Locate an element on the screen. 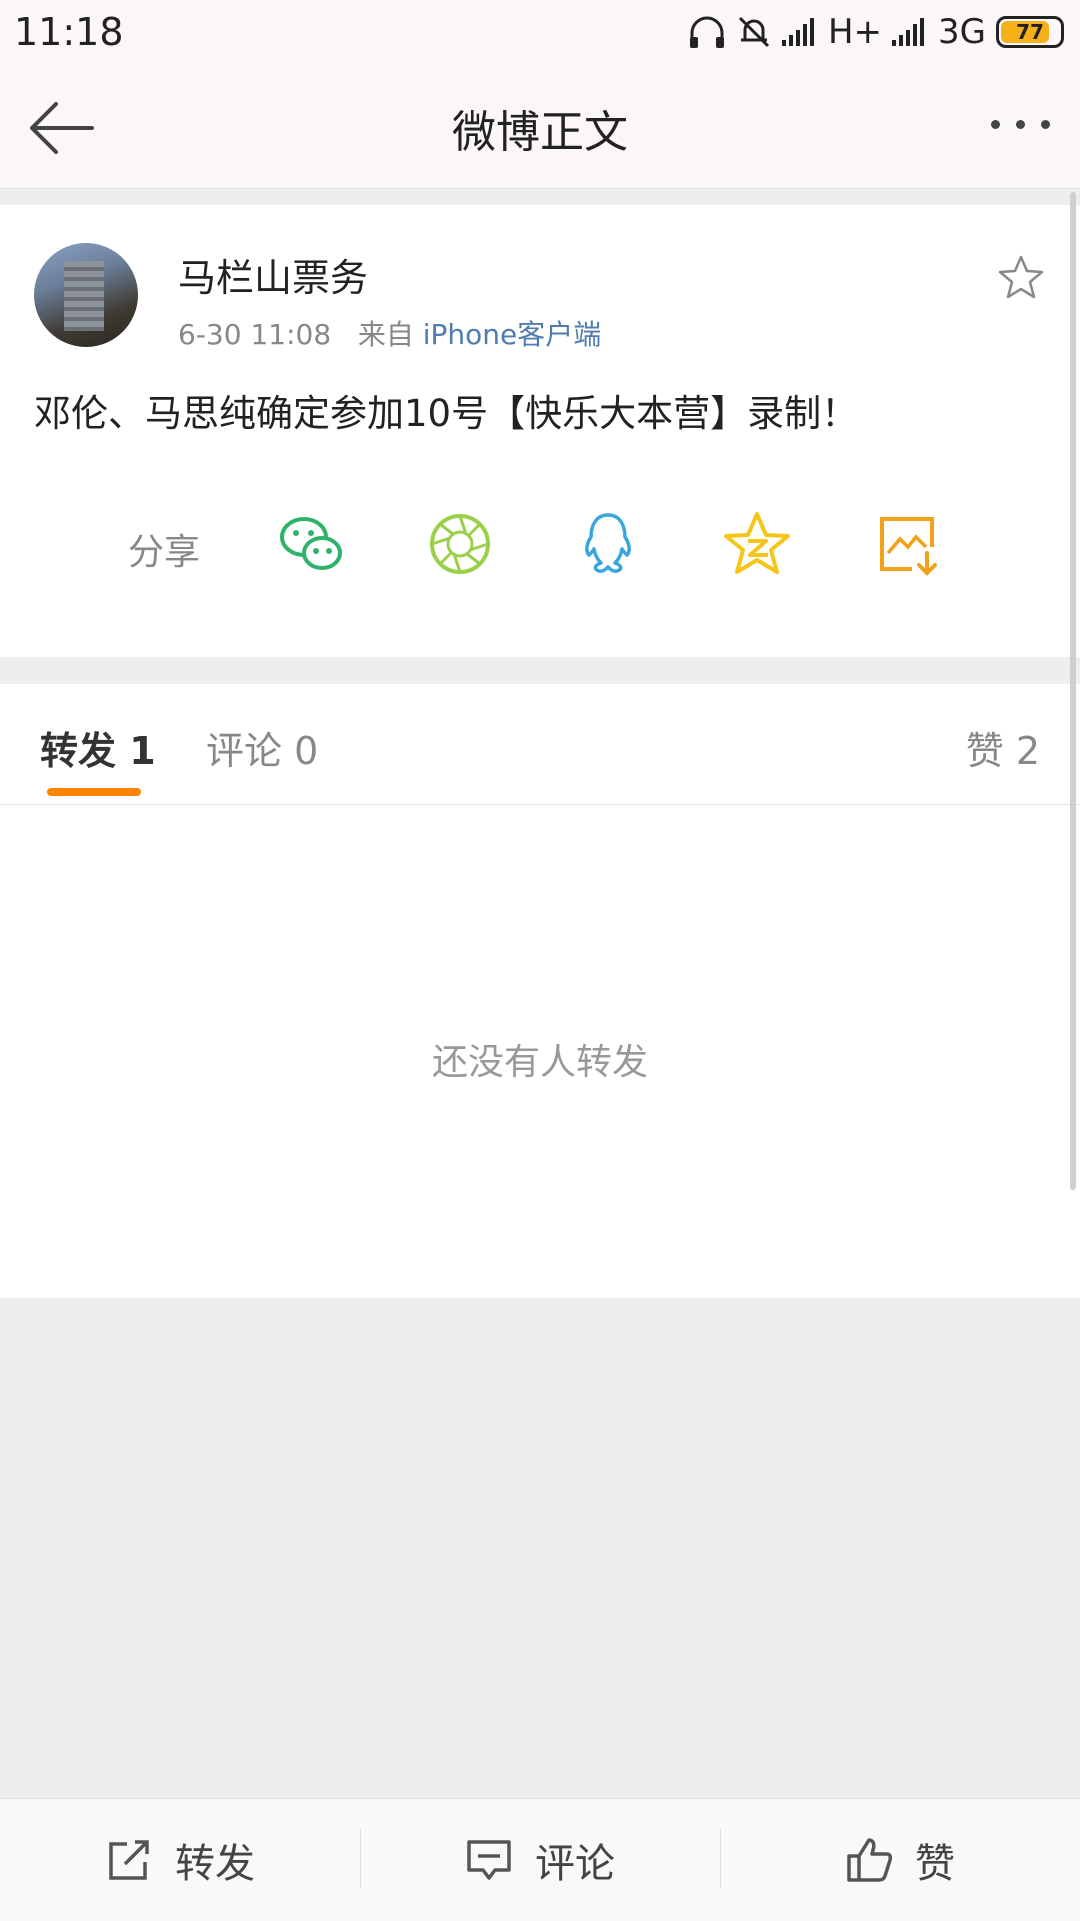  source-prefix: 来自 is located at coordinates (385, 334).